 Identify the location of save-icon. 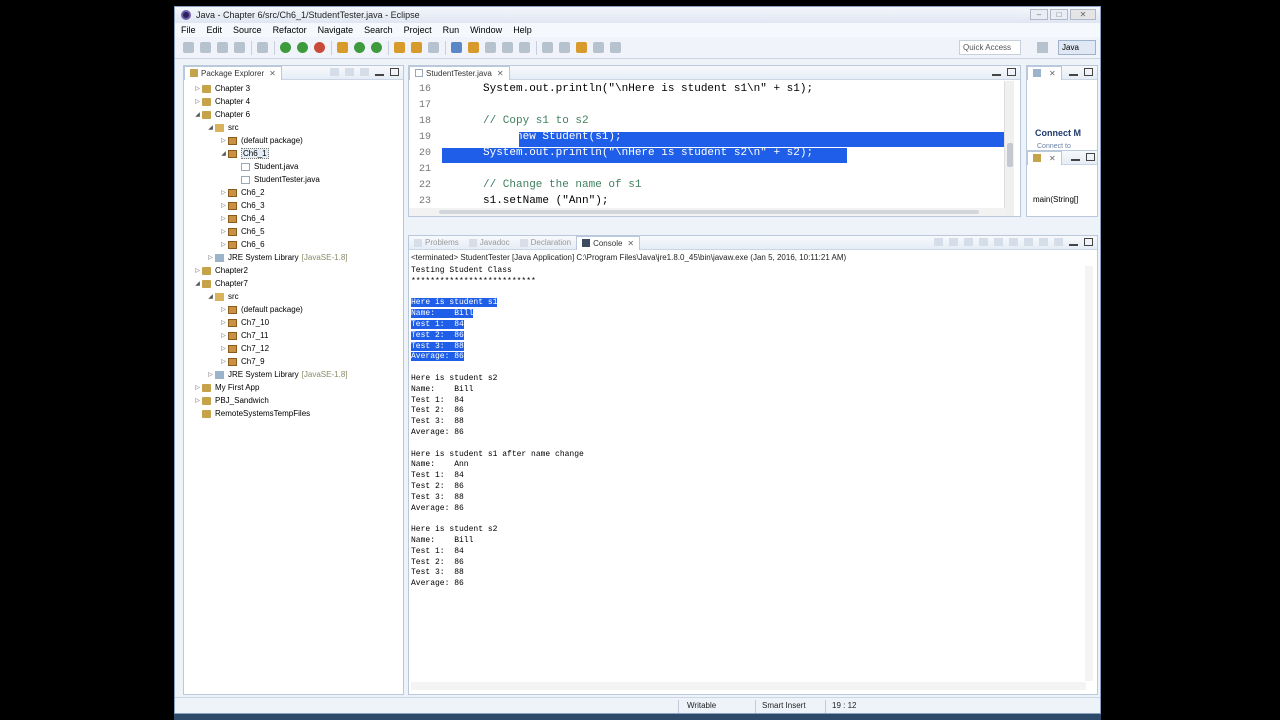
(205, 47).